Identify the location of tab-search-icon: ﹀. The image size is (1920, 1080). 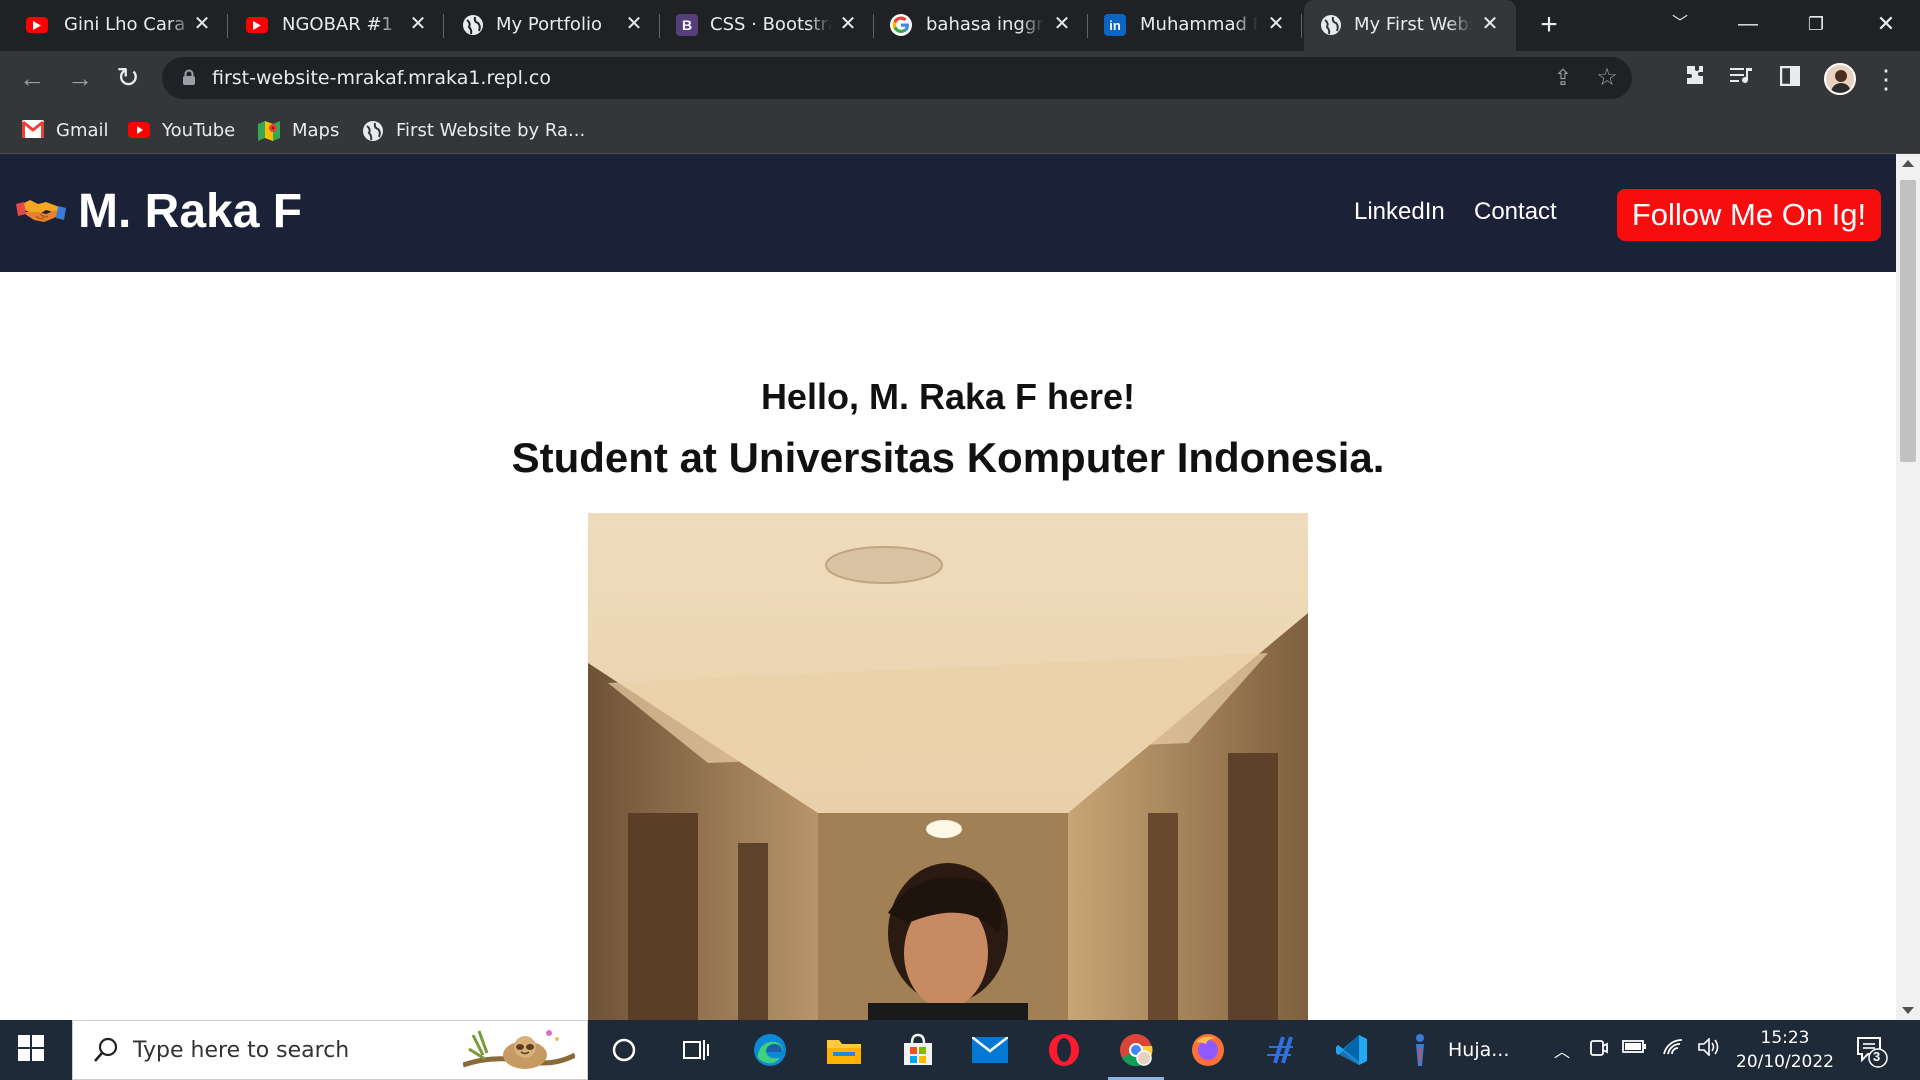
(1680, 24).